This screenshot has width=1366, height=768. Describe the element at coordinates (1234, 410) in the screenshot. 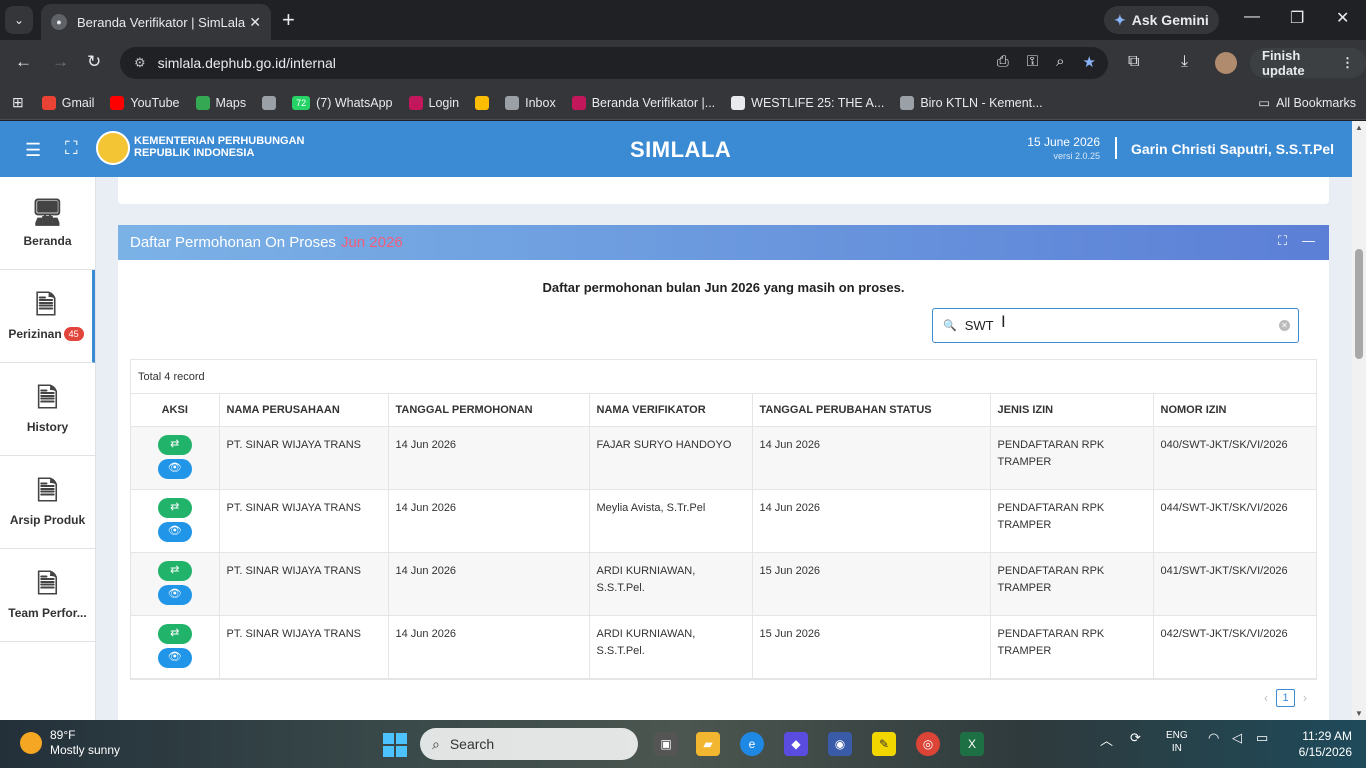

I see `column-header-nomor-izin: NOMOR IZIN` at that location.